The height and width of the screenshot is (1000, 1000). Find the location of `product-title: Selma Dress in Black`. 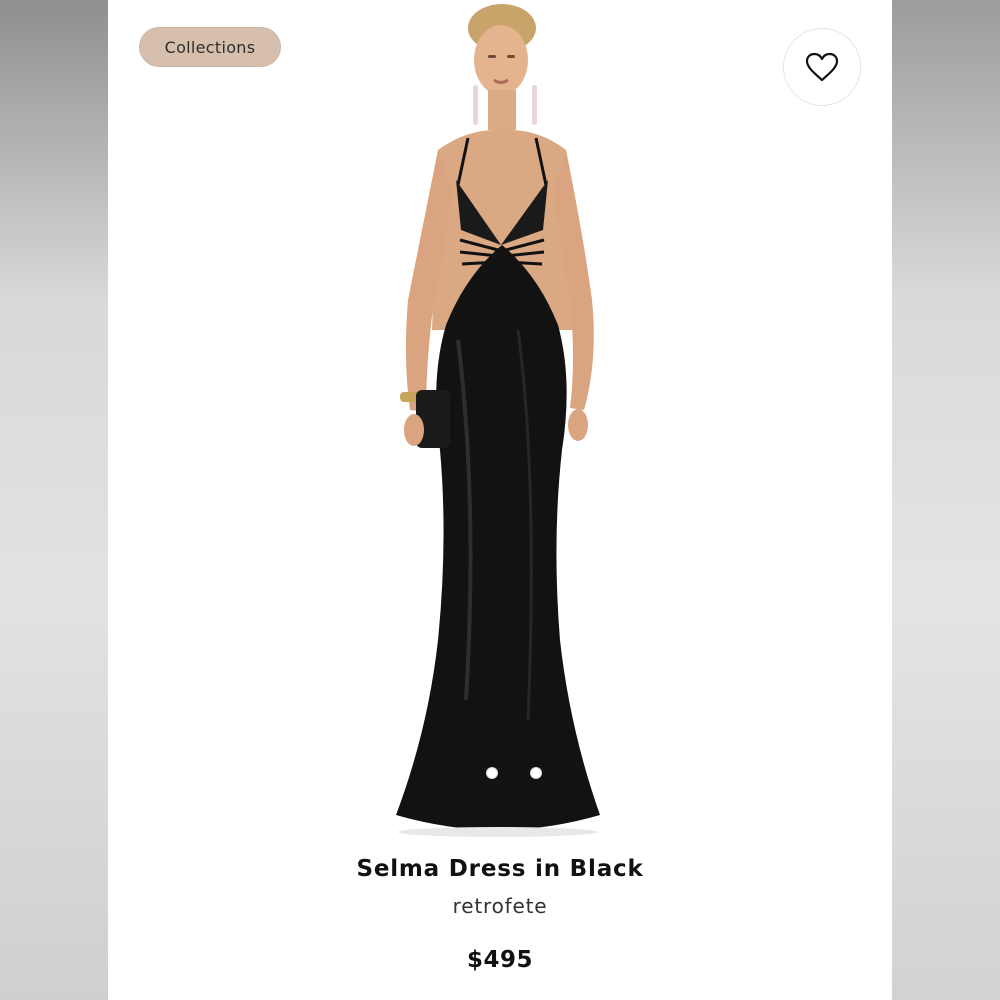

product-title: Selma Dress in Black is located at coordinates (500, 869).